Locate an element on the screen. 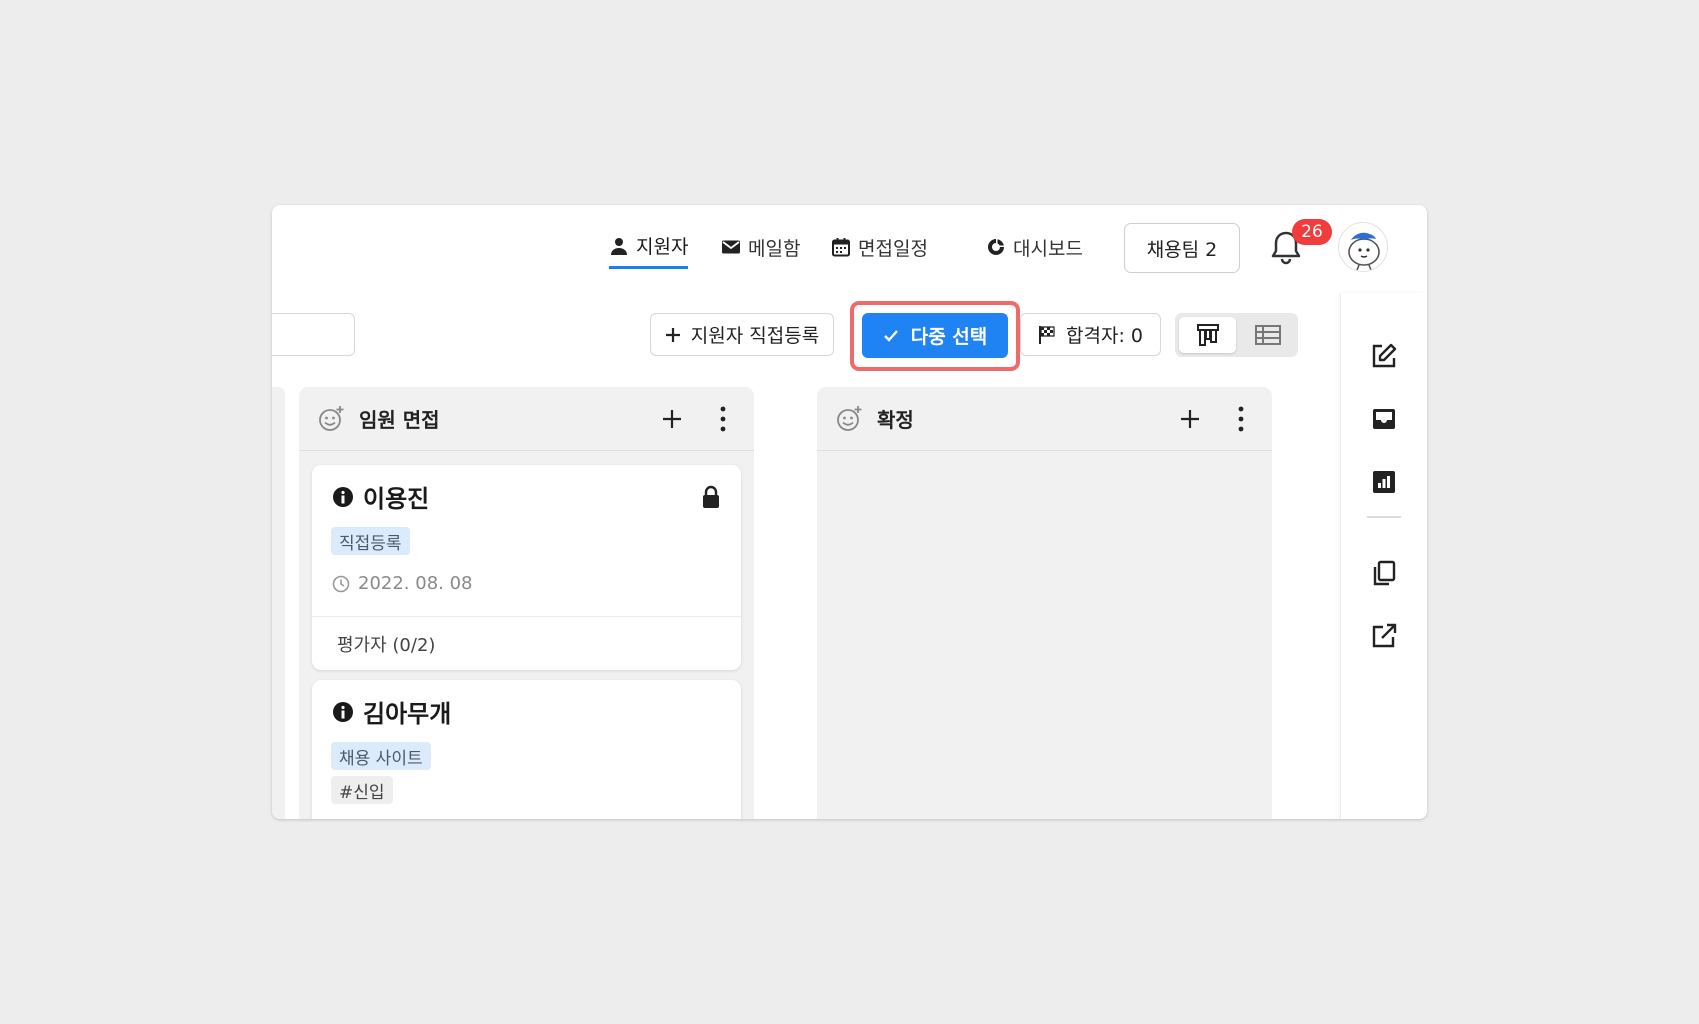  applicant-card: 이용진 직접등록 2022. 08. 08 평가자 (0/2) is located at coordinates (526, 567).